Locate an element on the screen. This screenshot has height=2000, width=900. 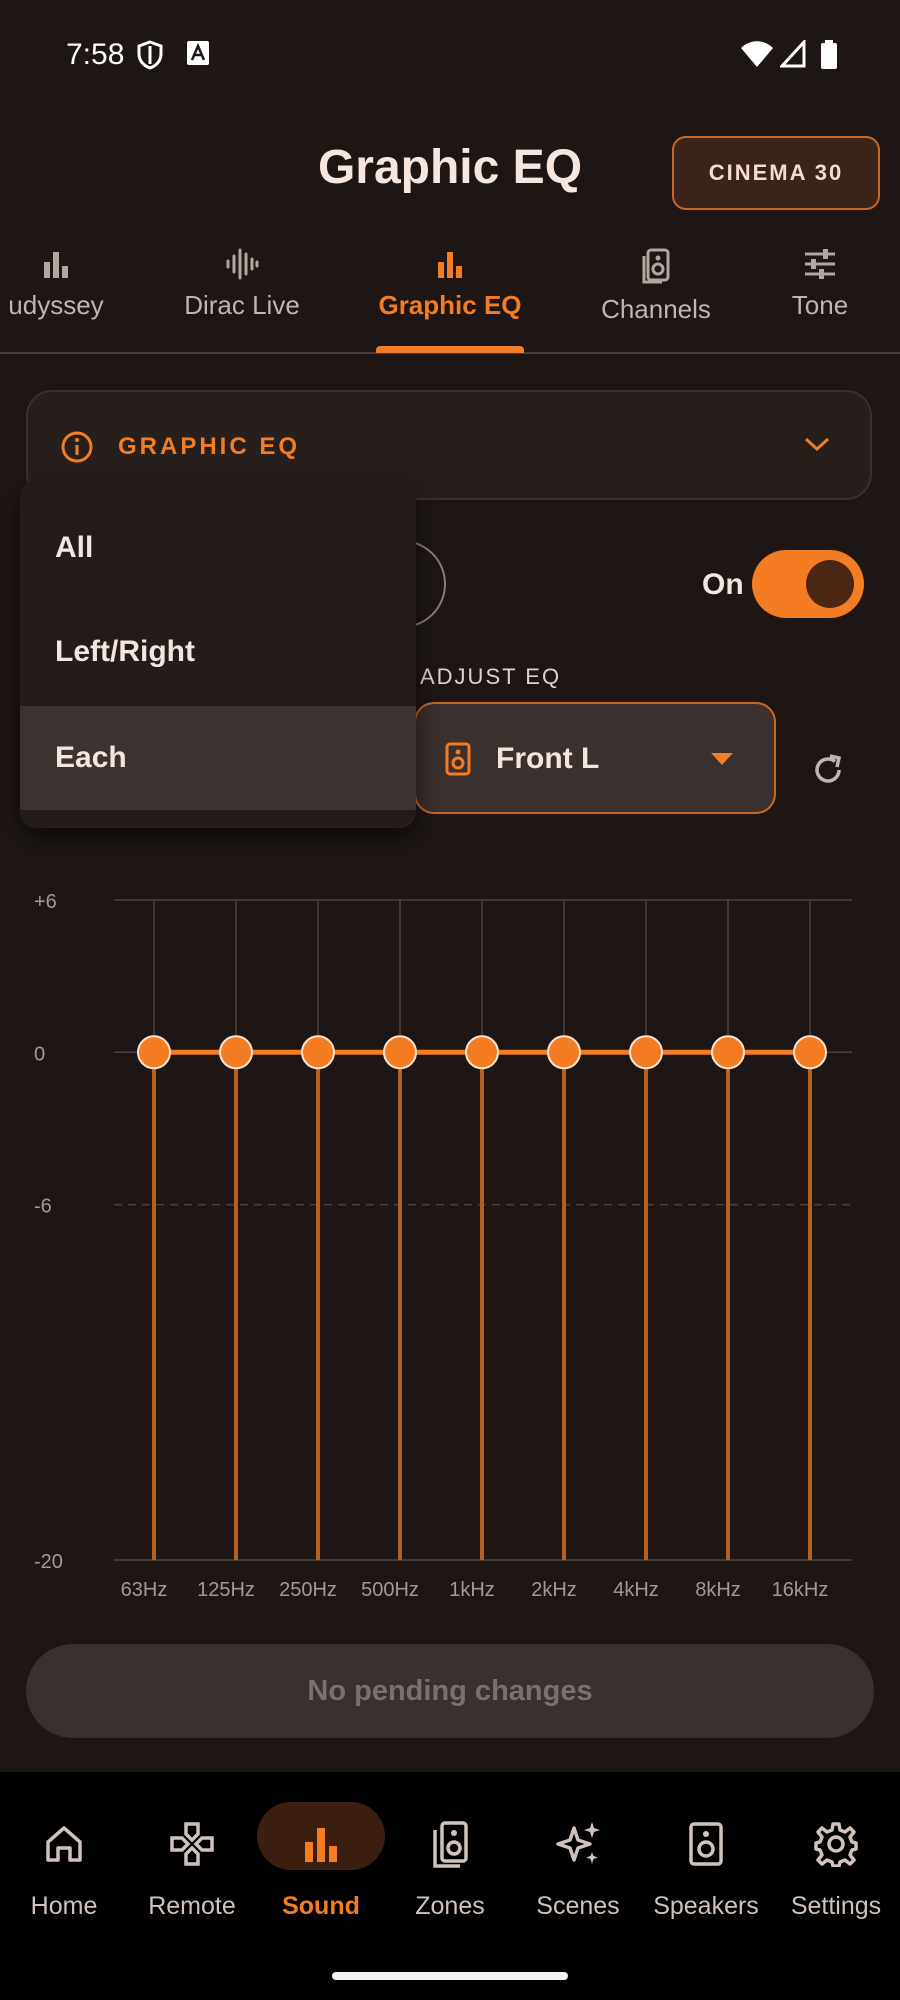
x-tick-label: 4kHz is located at coordinates (636, 1590).